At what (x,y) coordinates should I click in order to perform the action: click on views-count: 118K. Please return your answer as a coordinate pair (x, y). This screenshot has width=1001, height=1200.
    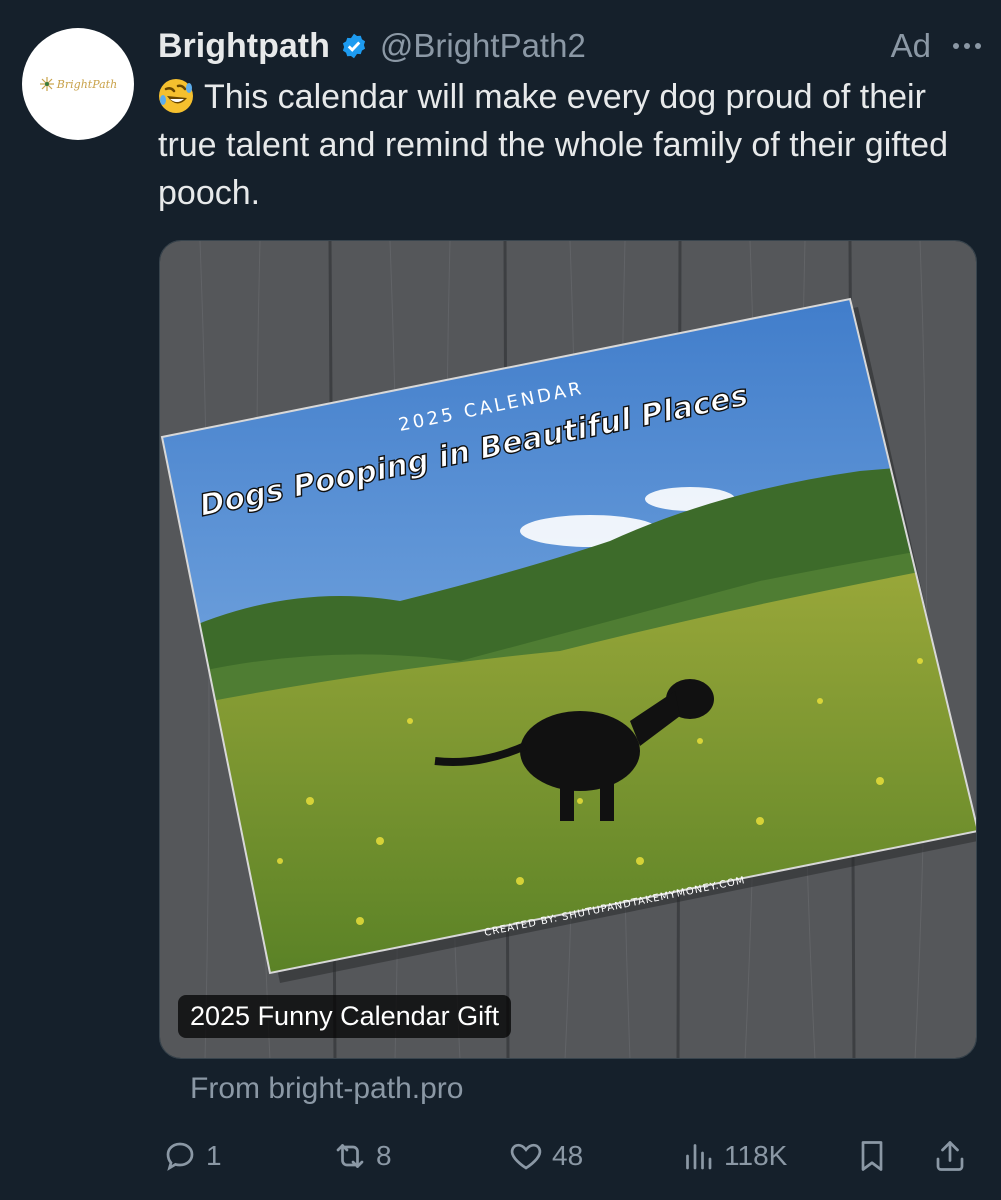
    Looking at the image, I should click on (756, 1155).